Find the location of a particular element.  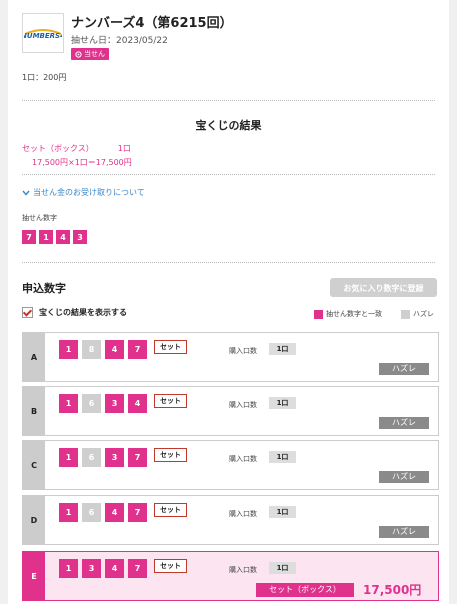

legend-match-swatch is located at coordinates (318, 314).